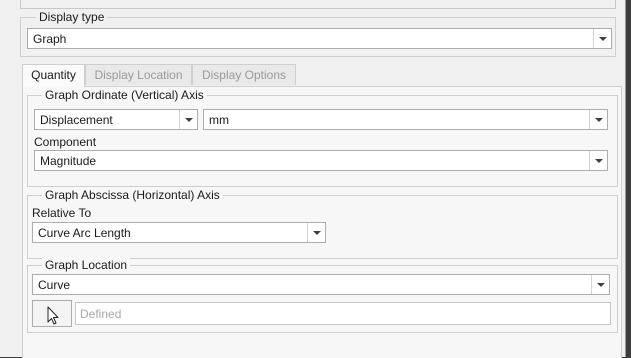 The height and width of the screenshot is (358, 631). I want to click on defined-field: Defined, so click(343, 313).